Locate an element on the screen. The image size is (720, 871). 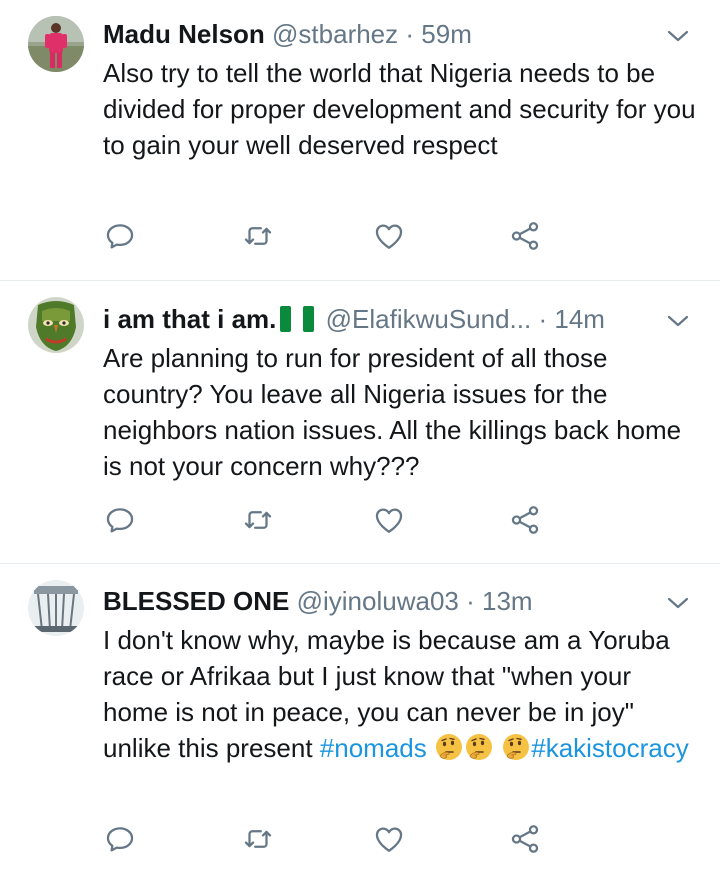
timestamp: 59m is located at coordinates (446, 34).